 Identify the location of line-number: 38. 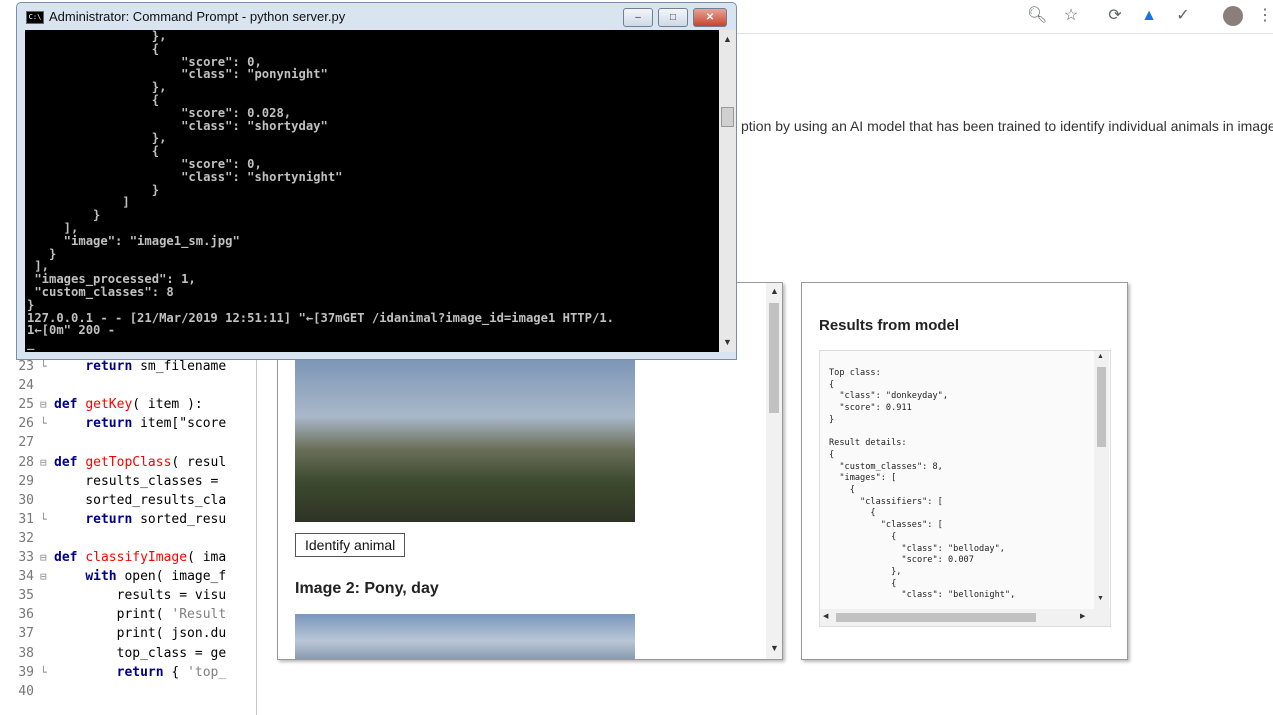
(26, 653).